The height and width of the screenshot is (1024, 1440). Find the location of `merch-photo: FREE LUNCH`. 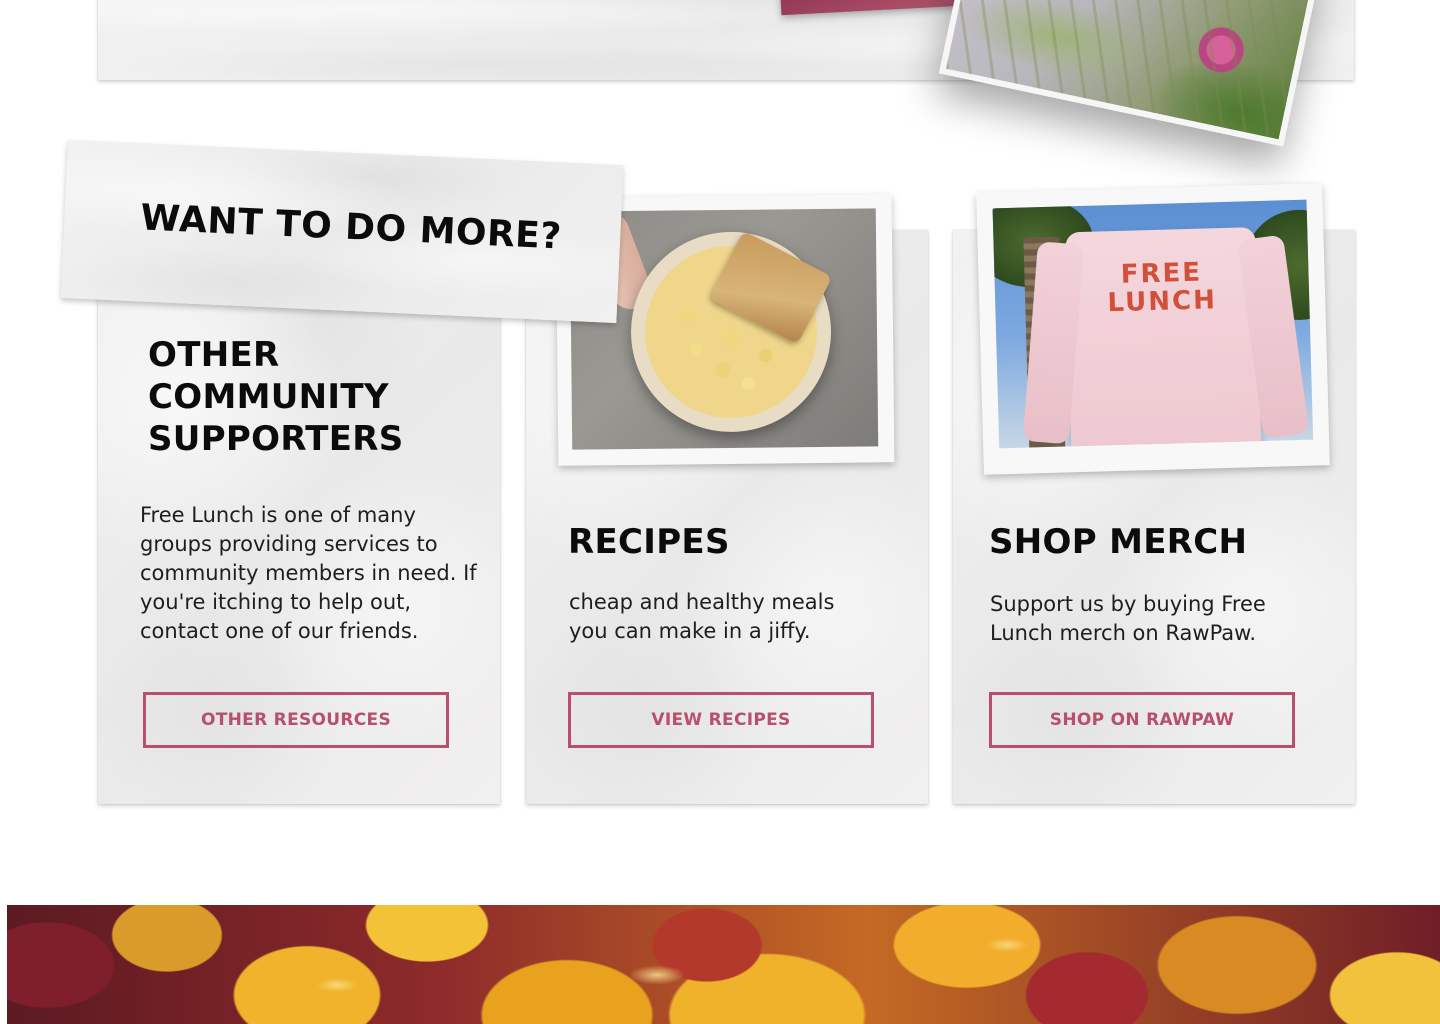

merch-photo: FREE LUNCH is located at coordinates (1153, 329).